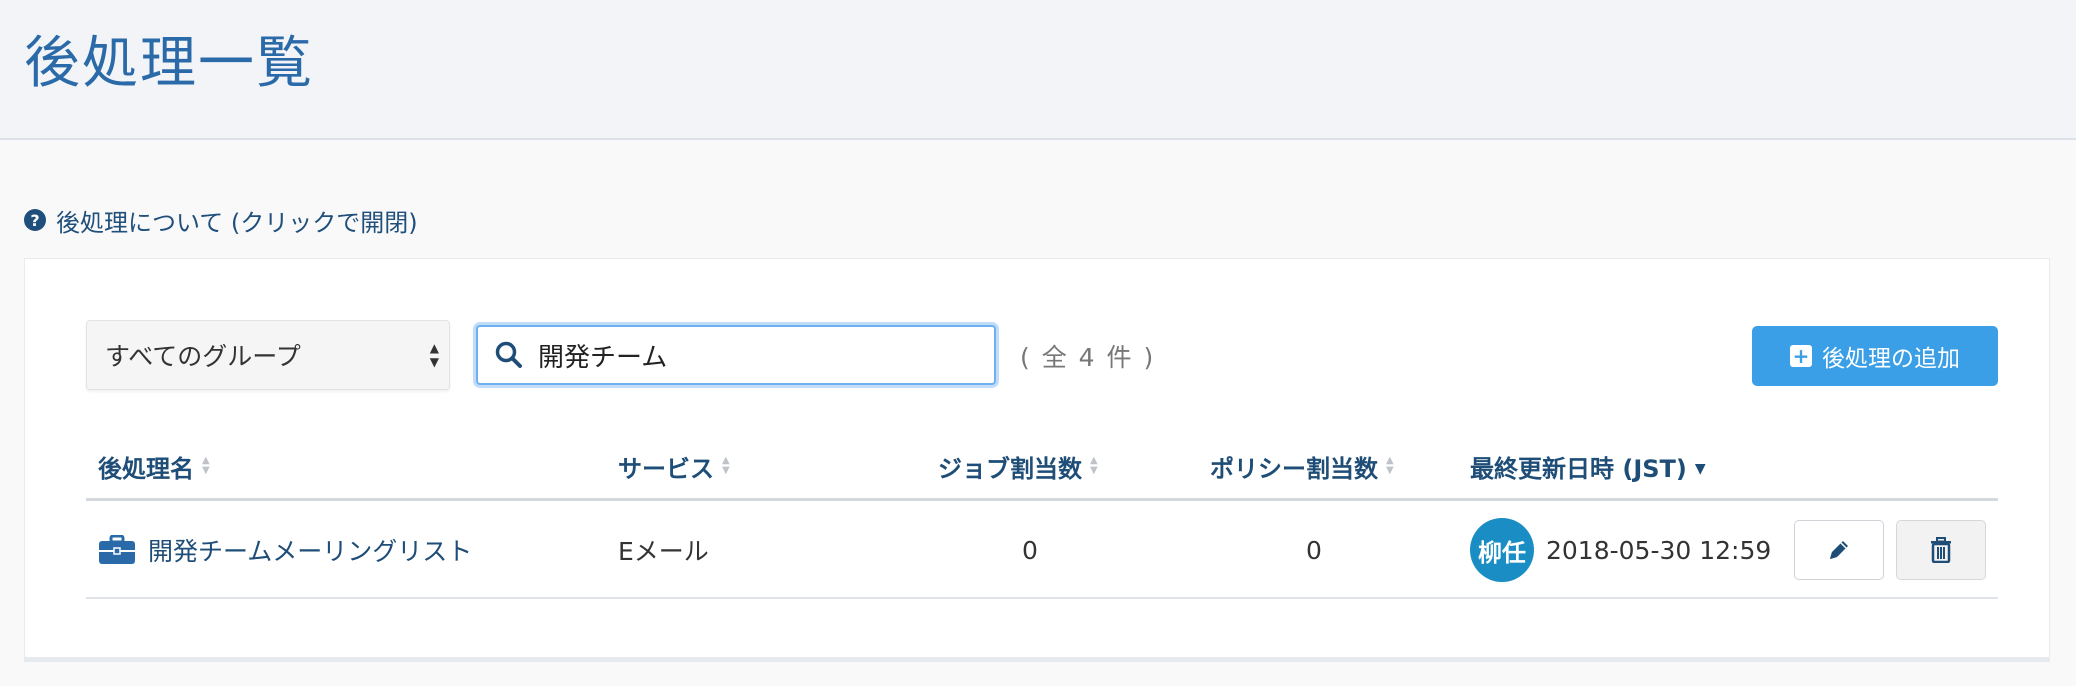 This screenshot has width=2076, height=686. I want to click on trash-icon, so click(1941, 550).